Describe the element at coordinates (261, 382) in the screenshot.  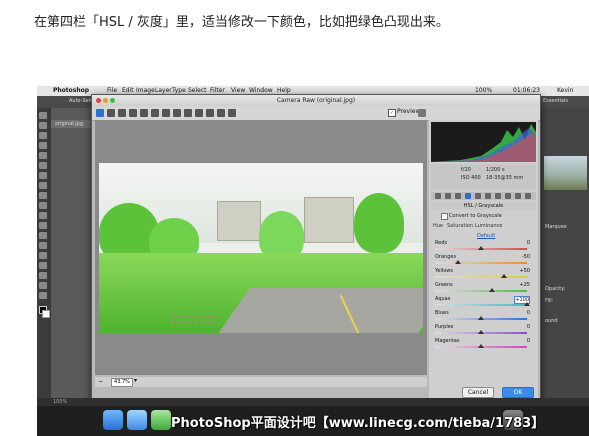
I see `zoom-bar: − 43.7% ▾` at that location.